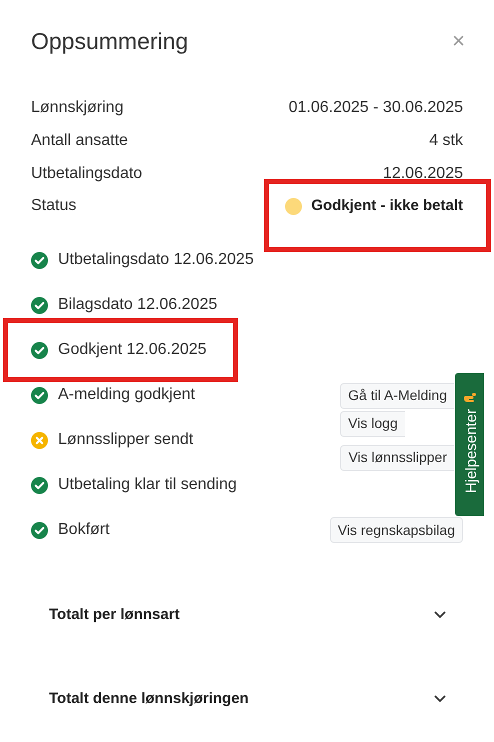 The width and height of the screenshot is (494, 742). What do you see at coordinates (156, 260) in the screenshot?
I see `step-label: Utbetalingsdato 12.06.2025` at bounding box center [156, 260].